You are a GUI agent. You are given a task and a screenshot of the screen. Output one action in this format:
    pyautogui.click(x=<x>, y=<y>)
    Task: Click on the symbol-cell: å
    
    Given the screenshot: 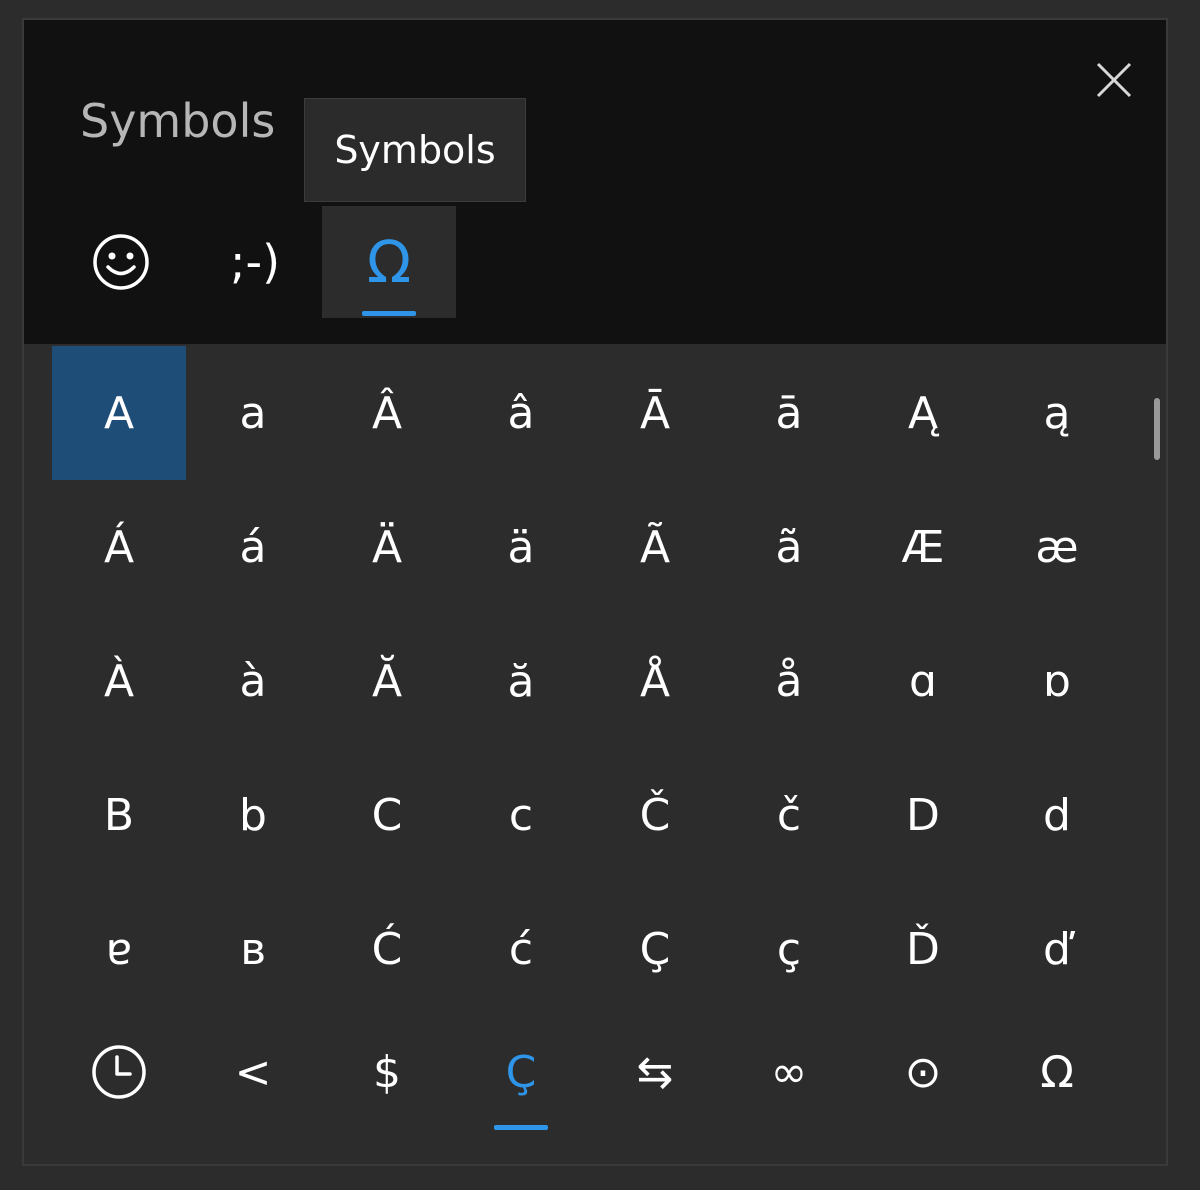 What is the action you would take?
    pyautogui.click(x=789, y=681)
    